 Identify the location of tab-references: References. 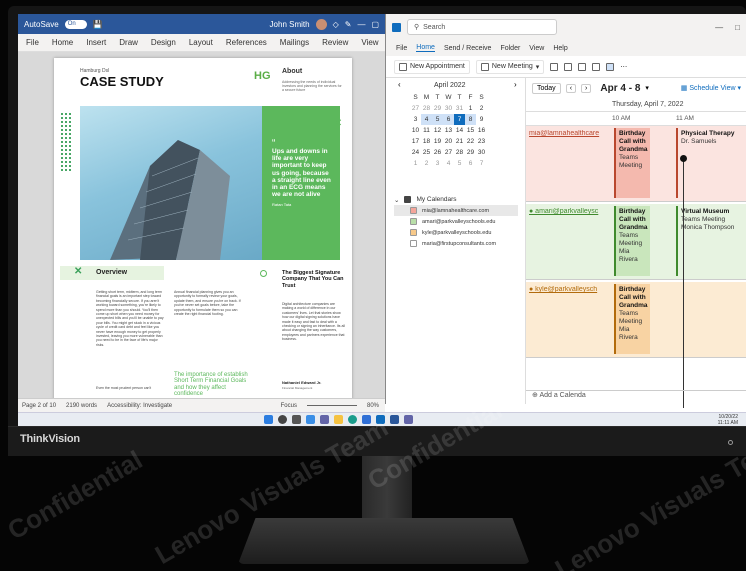
(246, 42).